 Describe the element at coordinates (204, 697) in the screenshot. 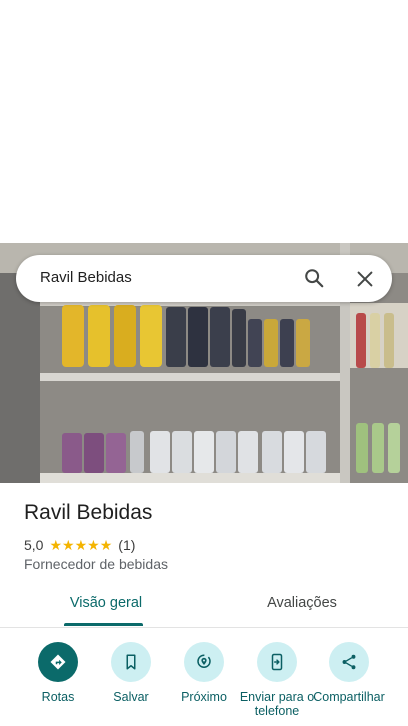

I see `nearby-label: Próximo` at that location.